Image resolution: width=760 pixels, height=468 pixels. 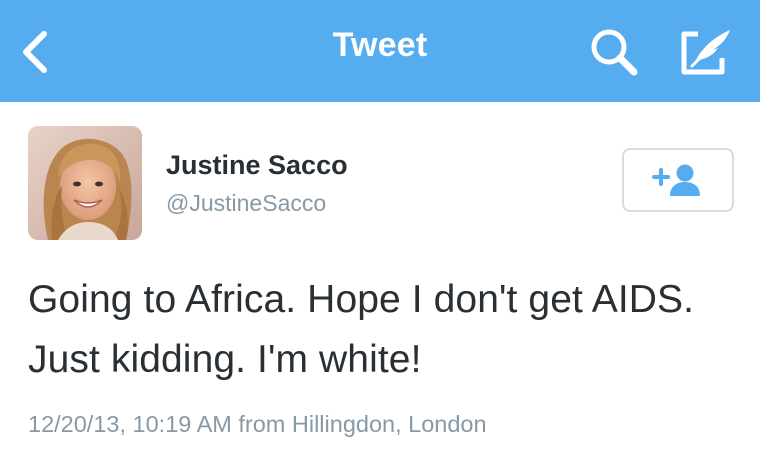 I want to click on add-user-icon, so click(x=676, y=180).